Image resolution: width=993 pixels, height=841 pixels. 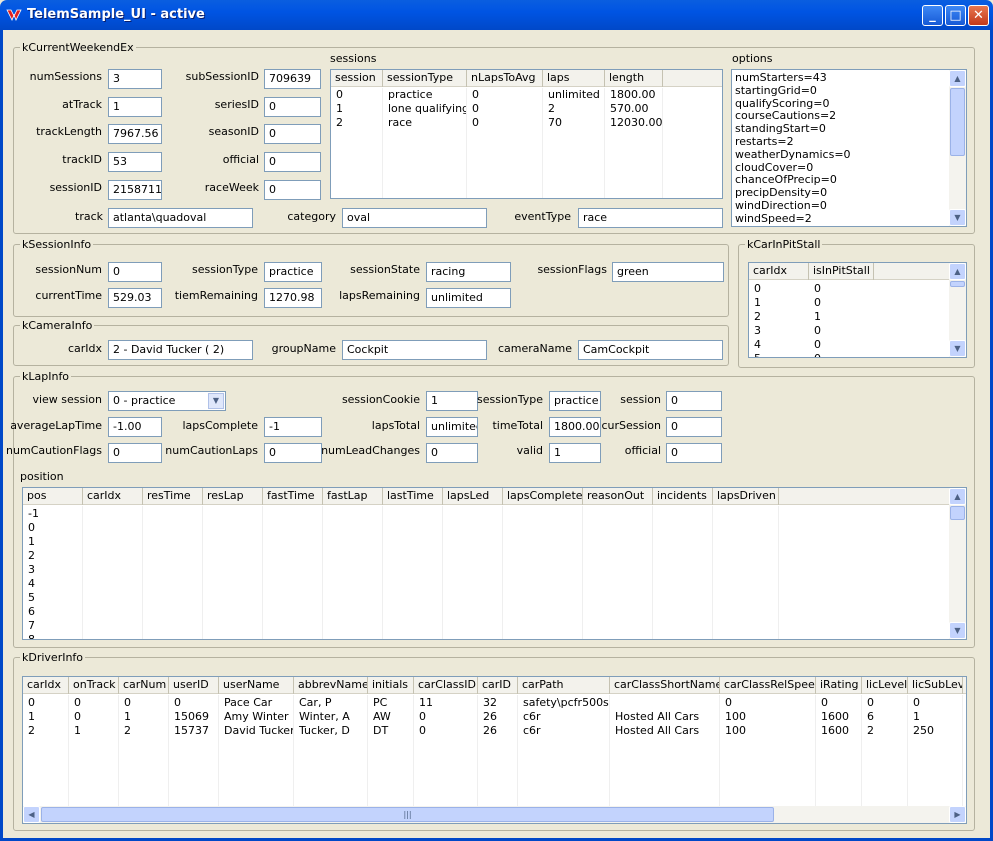 I want to click on chevron-down-icon: ▼, so click(x=216, y=401).